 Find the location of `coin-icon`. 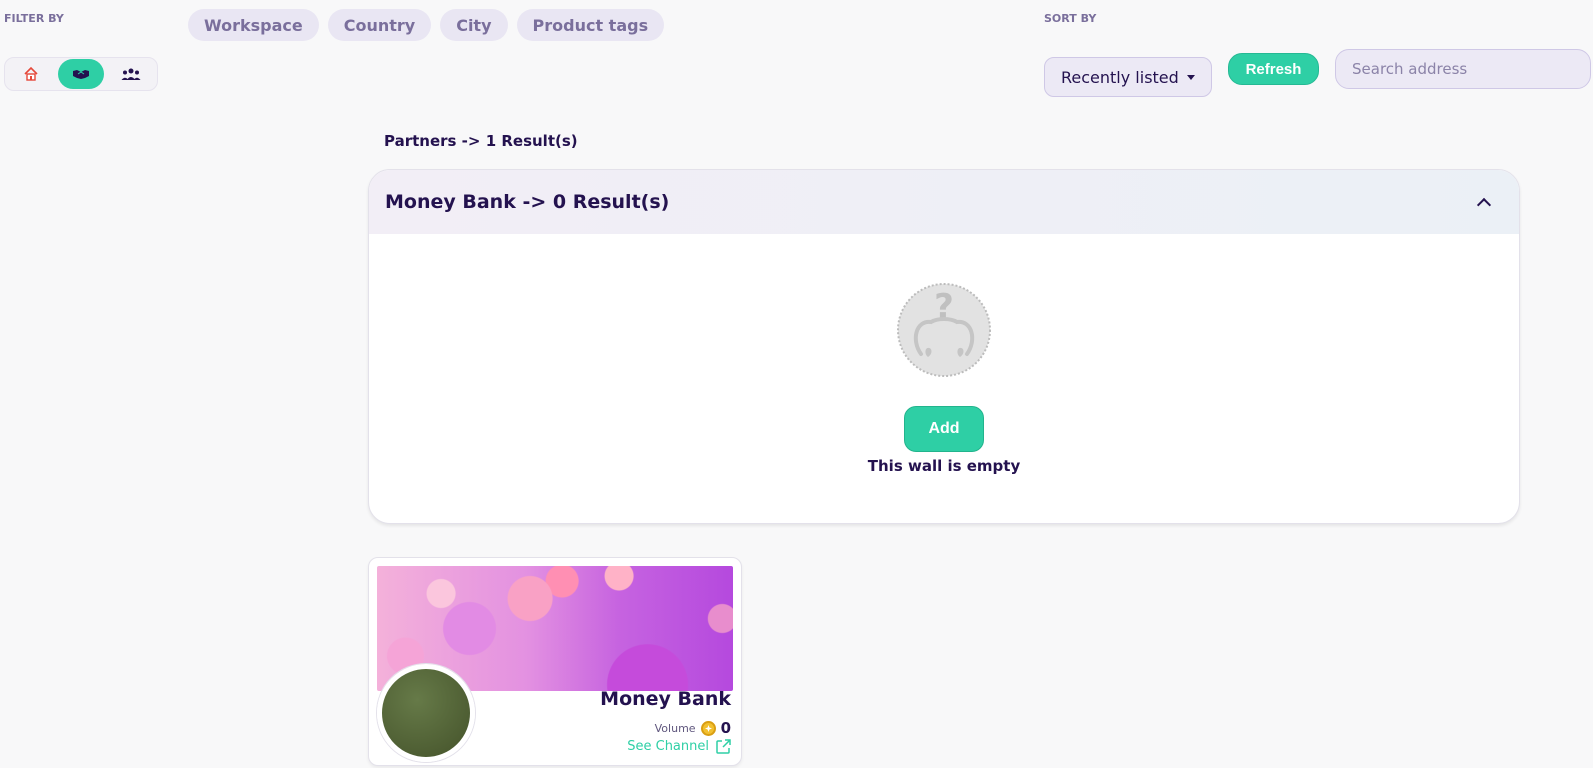

coin-icon is located at coordinates (708, 728).